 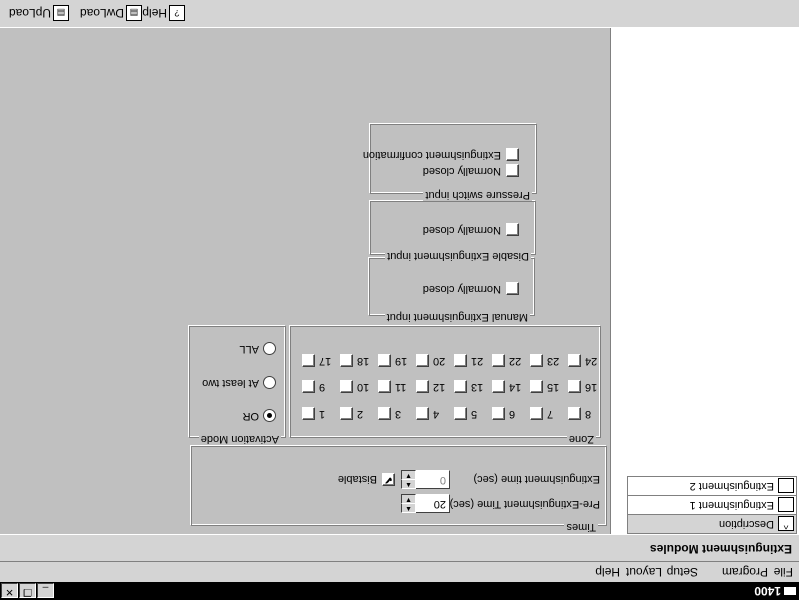 I want to click on zone-group-title: Zone, so click(x=581, y=439).